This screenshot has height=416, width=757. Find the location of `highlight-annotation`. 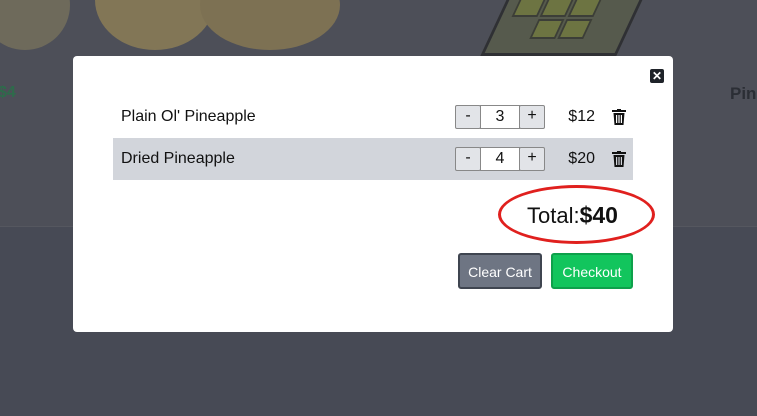

highlight-annotation is located at coordinates (576, 214).